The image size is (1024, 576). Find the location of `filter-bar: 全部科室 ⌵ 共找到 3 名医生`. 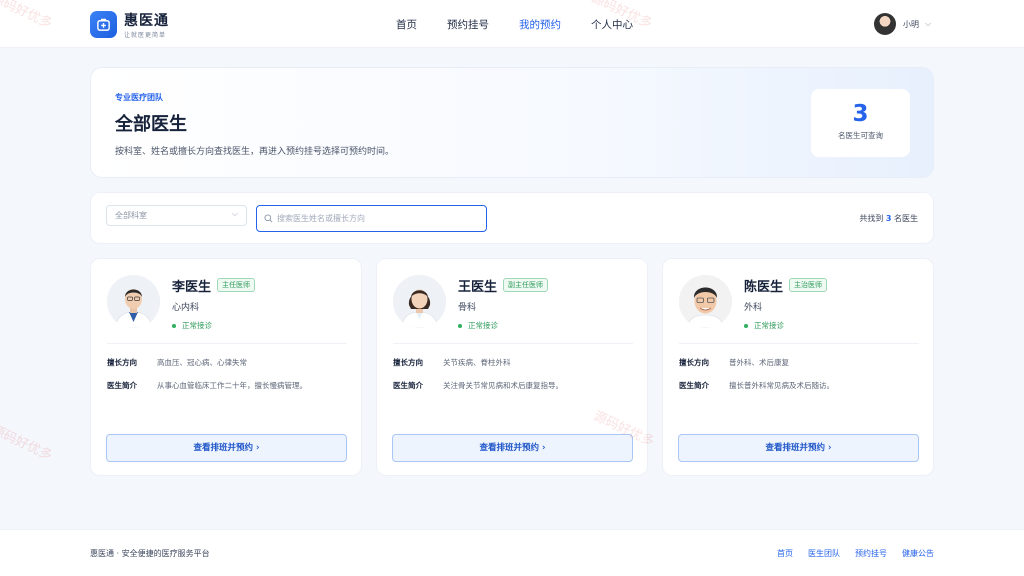

filter-bar: 全部科室 ⌵ 共找到 3 名医生 is located at coordinates (512, 218).